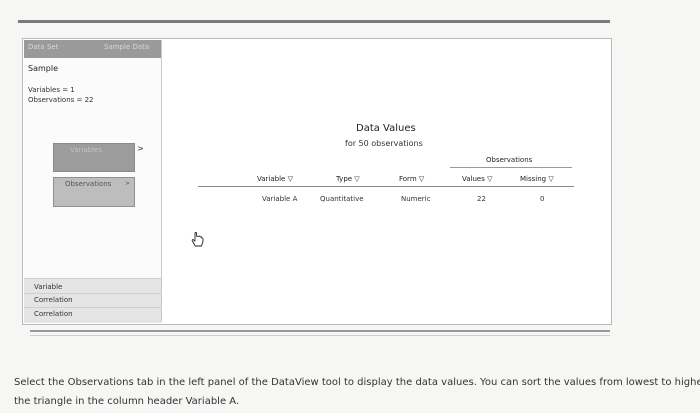 Image resolution: width=700 pixels, height=413 pixels. What do you see at coordinates (128, 183) in the screenshot?
I see `observations-arrow-icon: >` at bounding box center [128, 183].